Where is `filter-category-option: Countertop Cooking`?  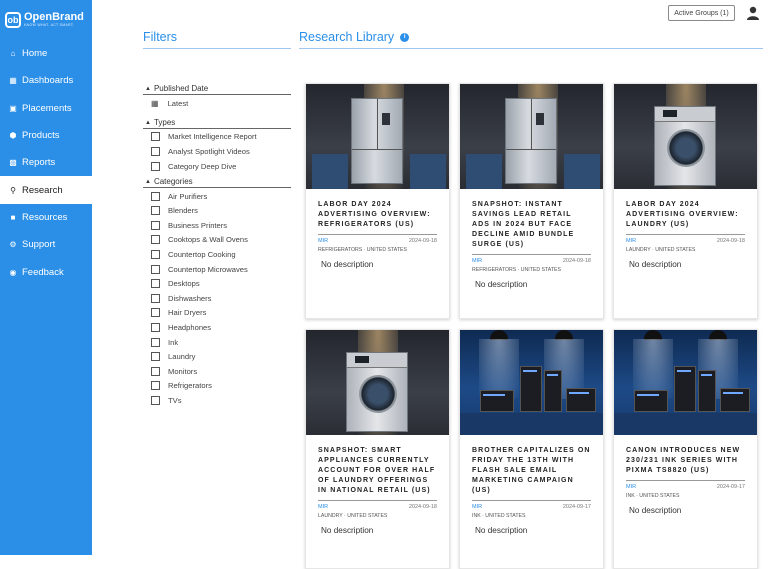
filter-category-option: Countertop Cooking is located at coordinates (193, 254).